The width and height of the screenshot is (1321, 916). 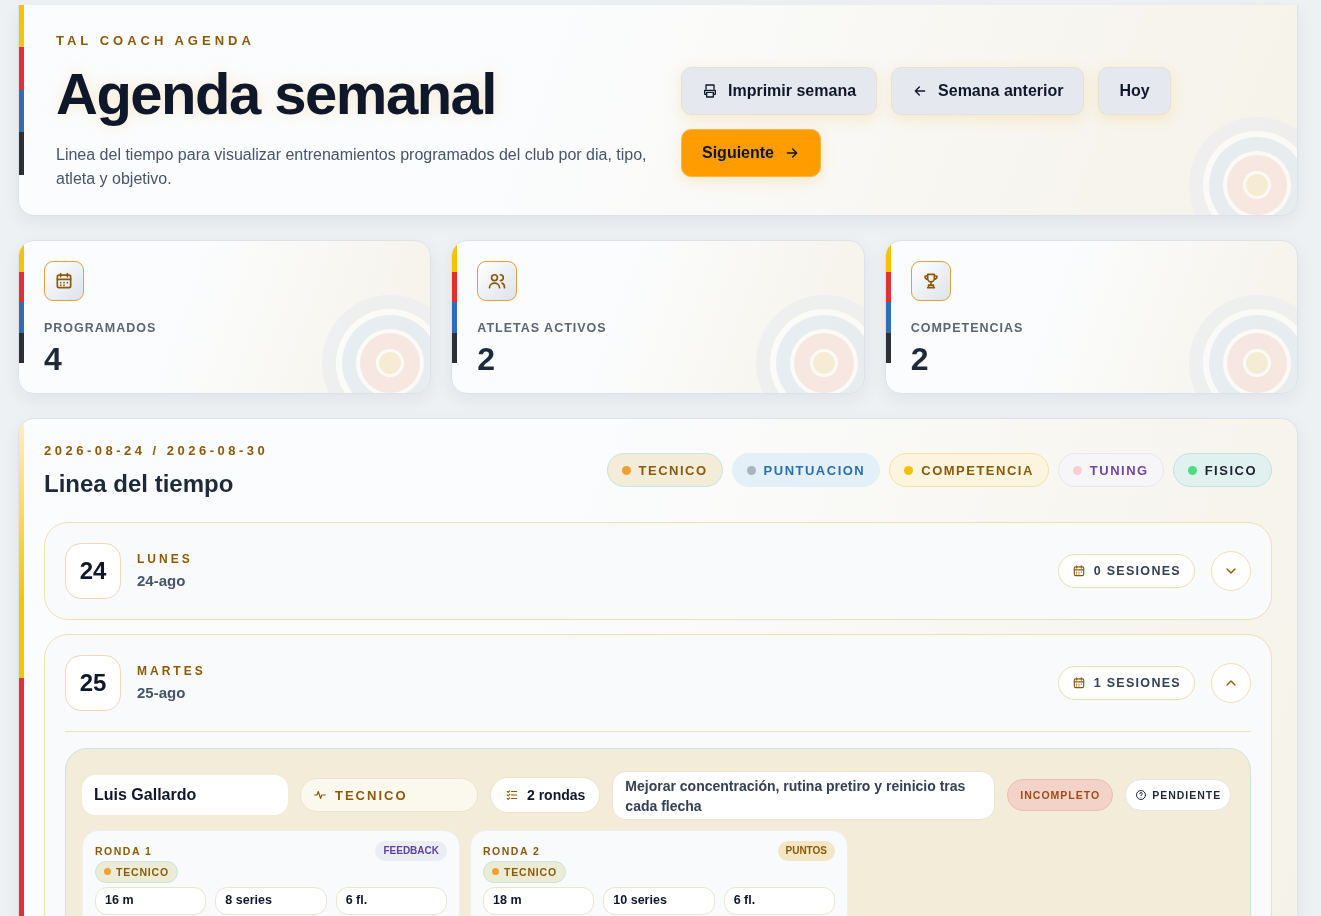 I want to click on stat-label: PROGRAMADOS, so click(x=101, y=328).